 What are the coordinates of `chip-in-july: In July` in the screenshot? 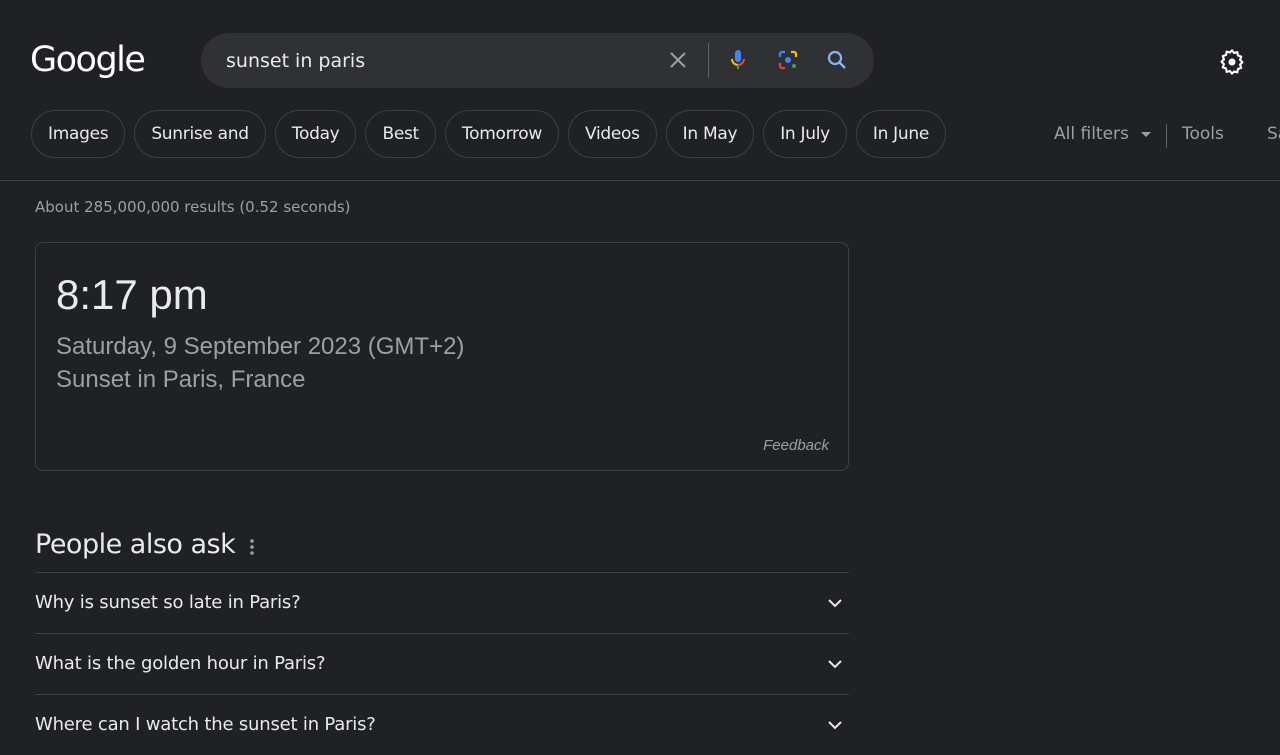 It's located at (805, 134).